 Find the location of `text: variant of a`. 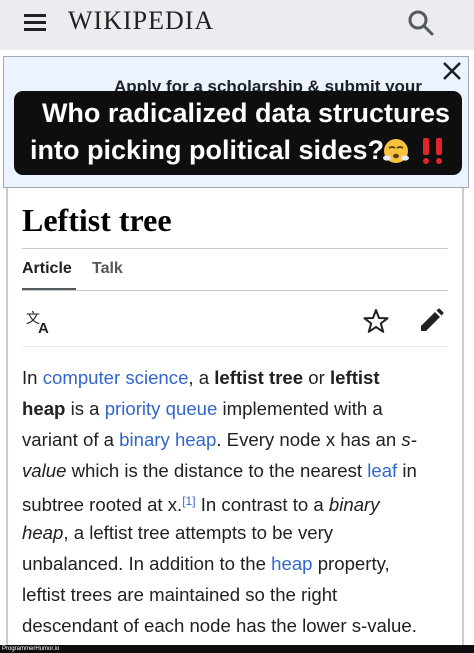

text: variant of a is located at coordinates (71, 439).